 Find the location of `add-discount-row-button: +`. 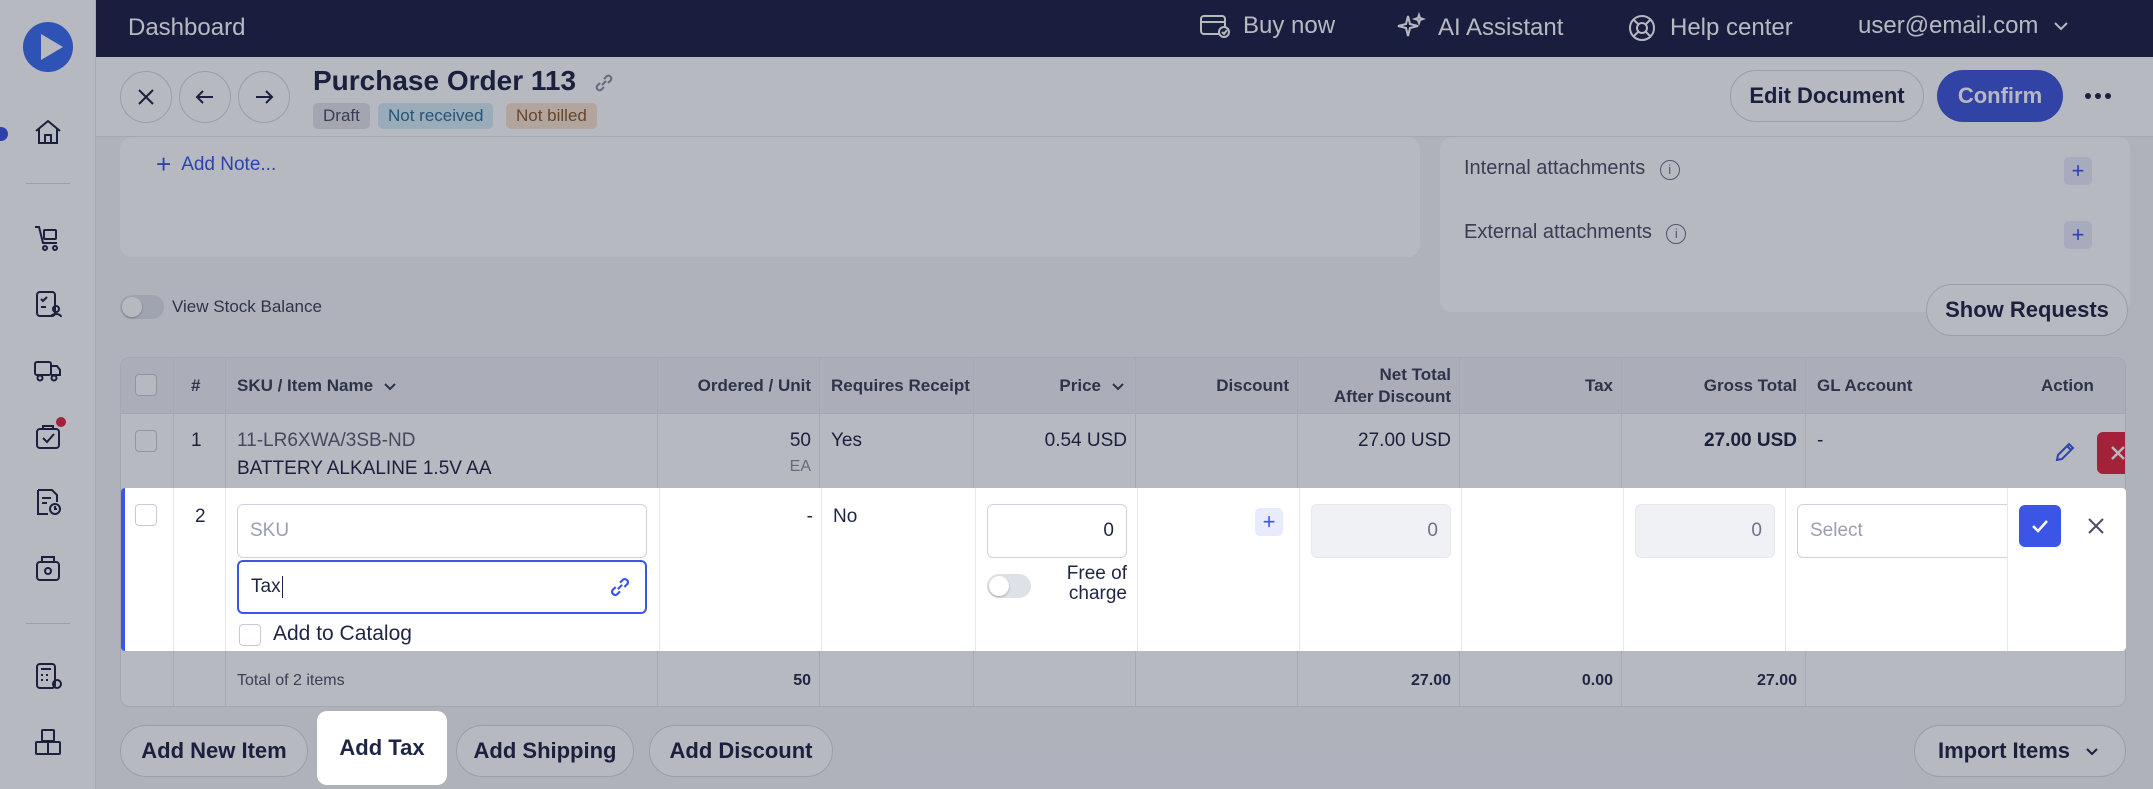

add-discount-row-button: + is located at coordinates (1269, 522).